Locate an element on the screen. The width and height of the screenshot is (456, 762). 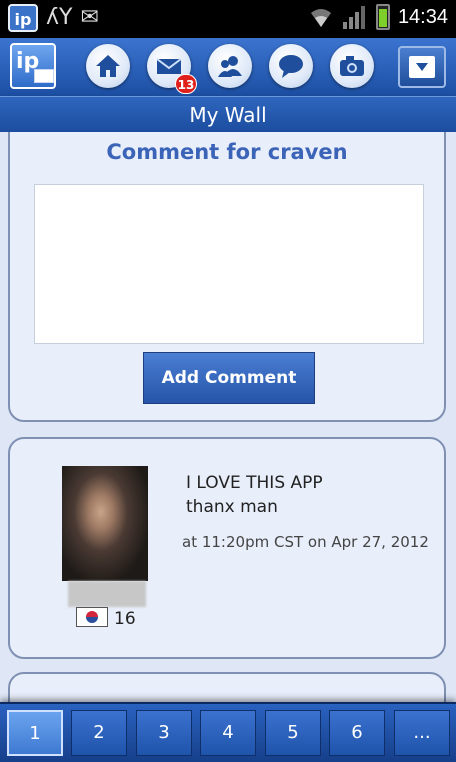
menu-dropdown-button is located at coordinates (422, 67).